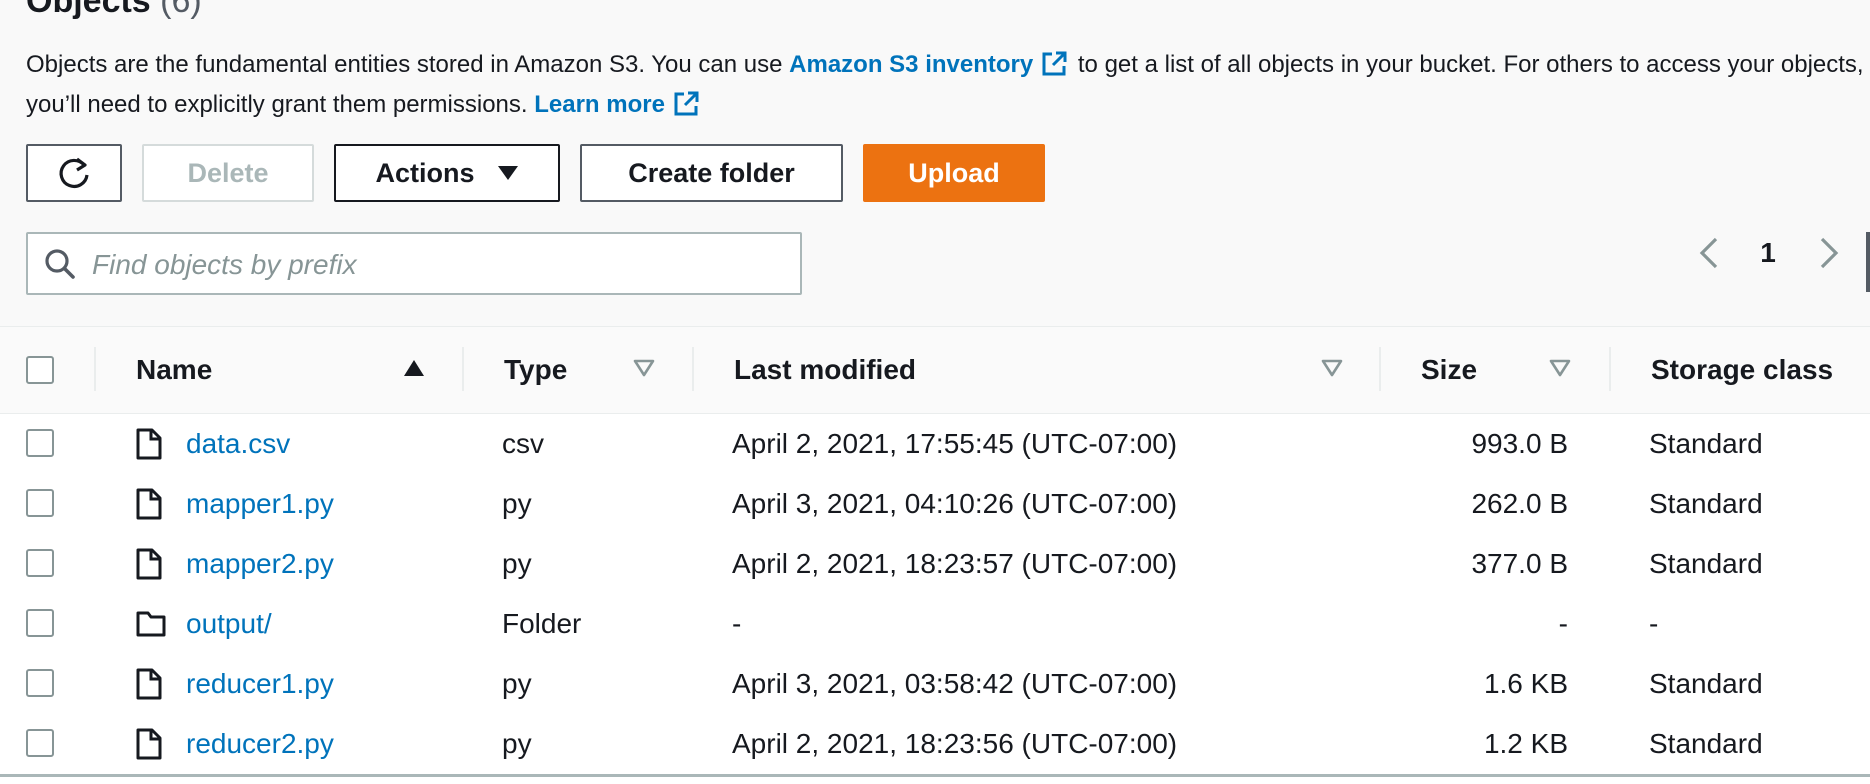  I want to click on folder-icon, so click(151, 624).